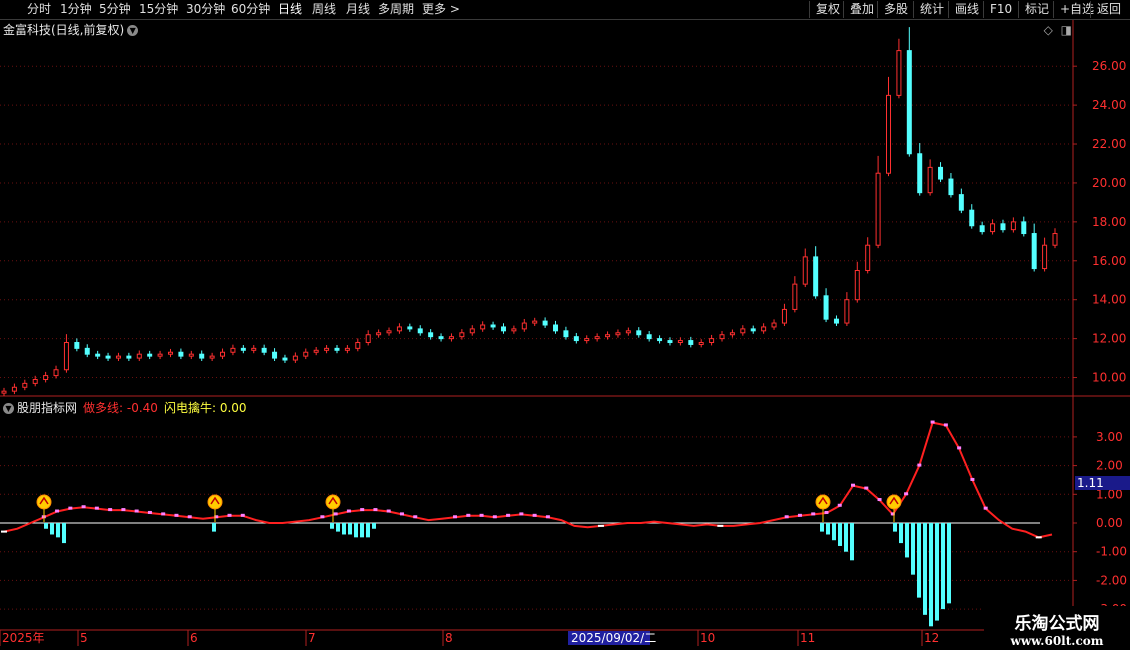  What do you see at coordinates (449, 638) in the screenshot?
I see `date-tick-label: 8` at bounding box center [449, 638].